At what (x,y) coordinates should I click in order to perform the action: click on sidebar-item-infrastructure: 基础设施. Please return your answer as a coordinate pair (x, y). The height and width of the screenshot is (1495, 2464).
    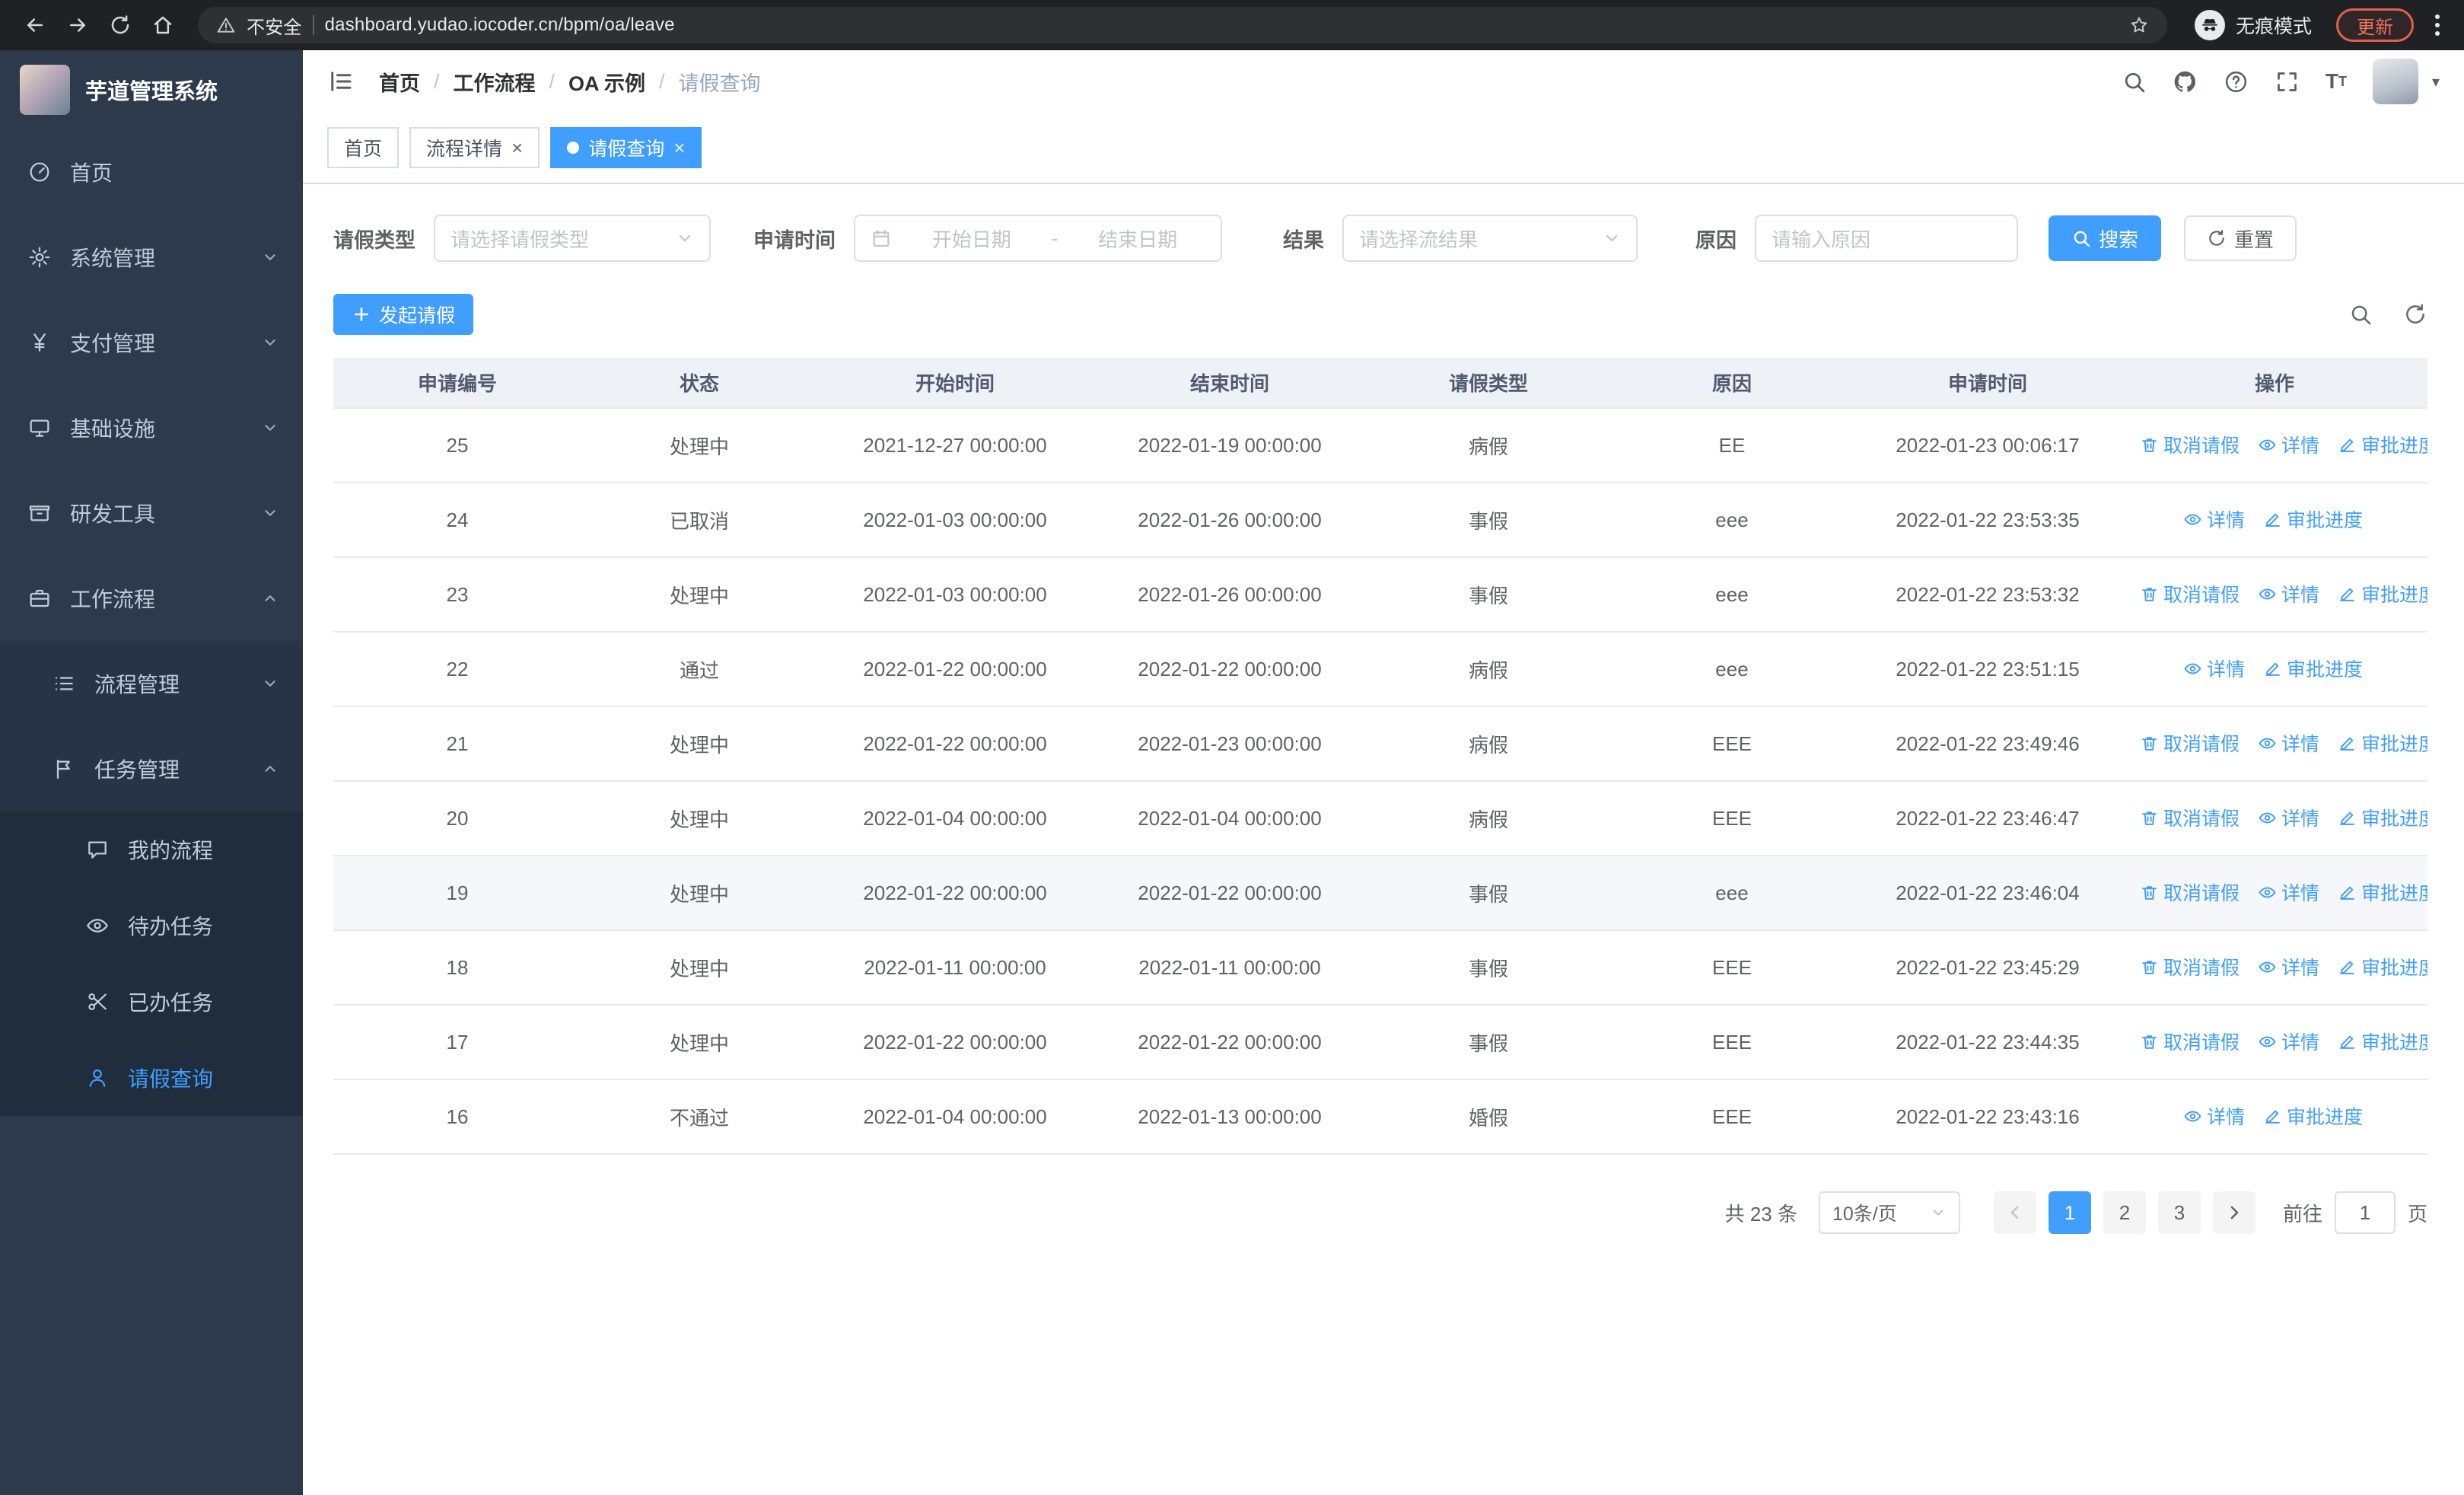
    Looking at the image, I should click on (151, 427).